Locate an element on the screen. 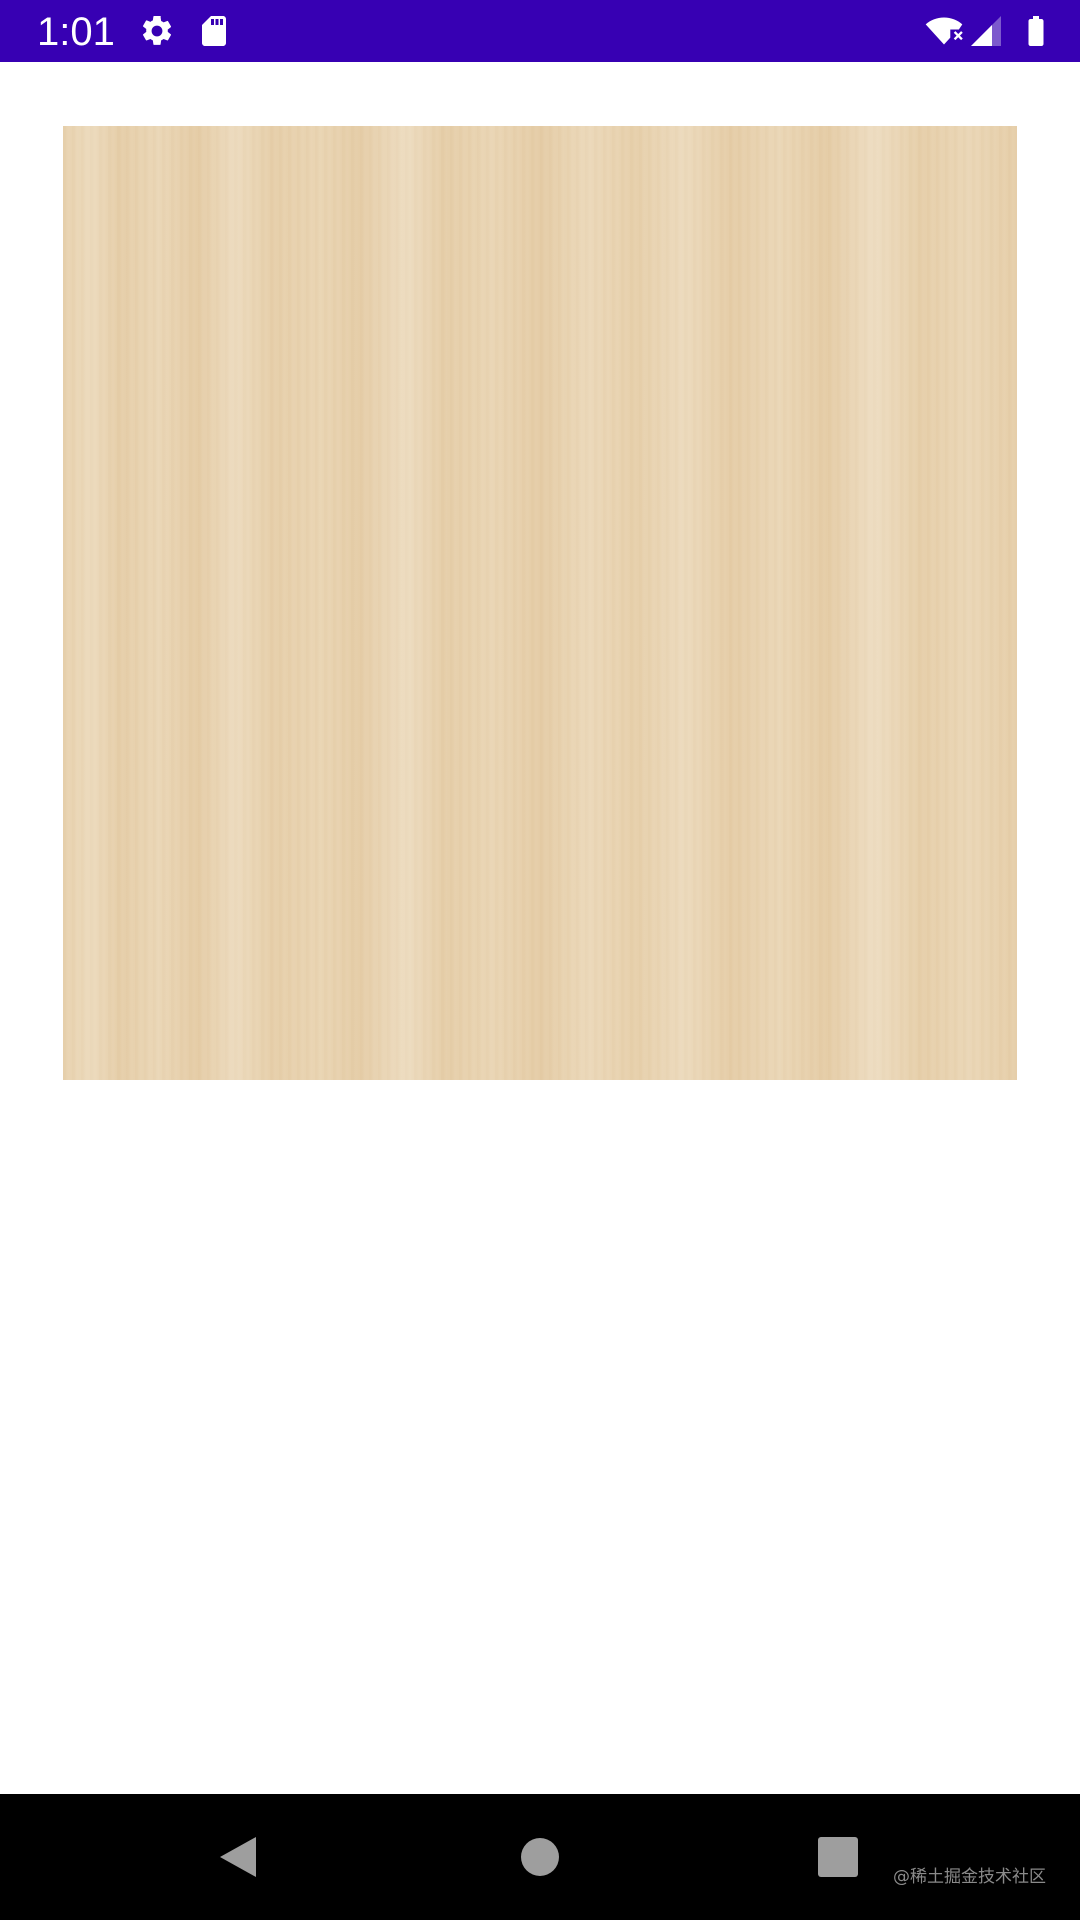  cellular-signal-icon is located at coordinates (986, 31).